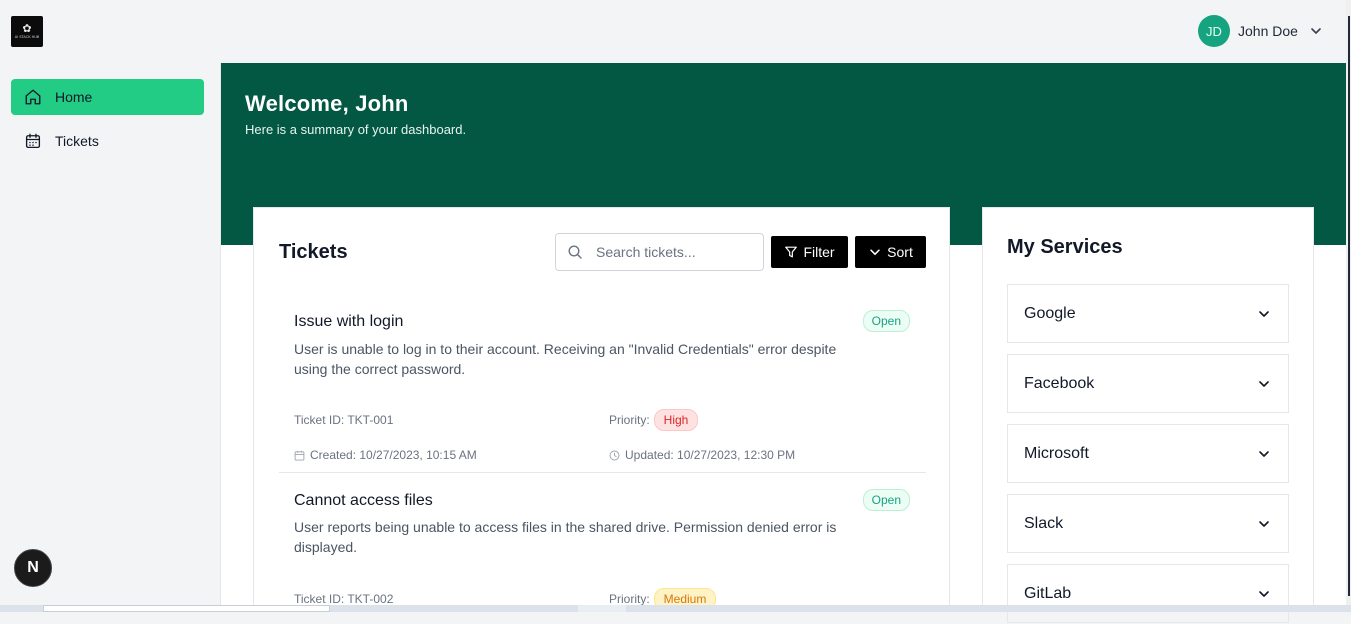  I want to click on filter-button: Filter, so click(809, 252).